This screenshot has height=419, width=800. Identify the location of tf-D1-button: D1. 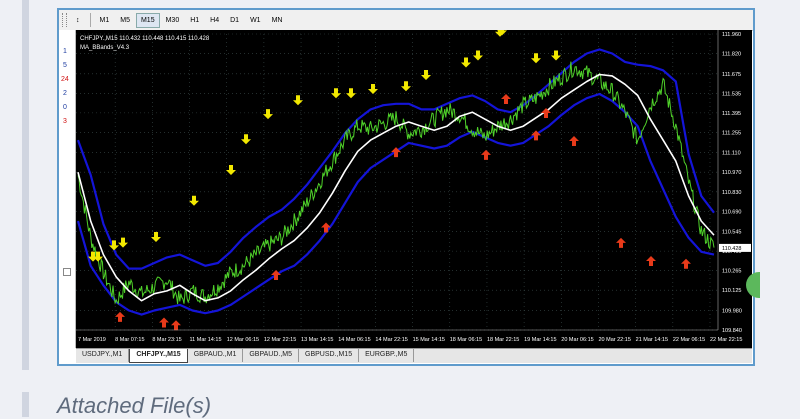
(234, 20).